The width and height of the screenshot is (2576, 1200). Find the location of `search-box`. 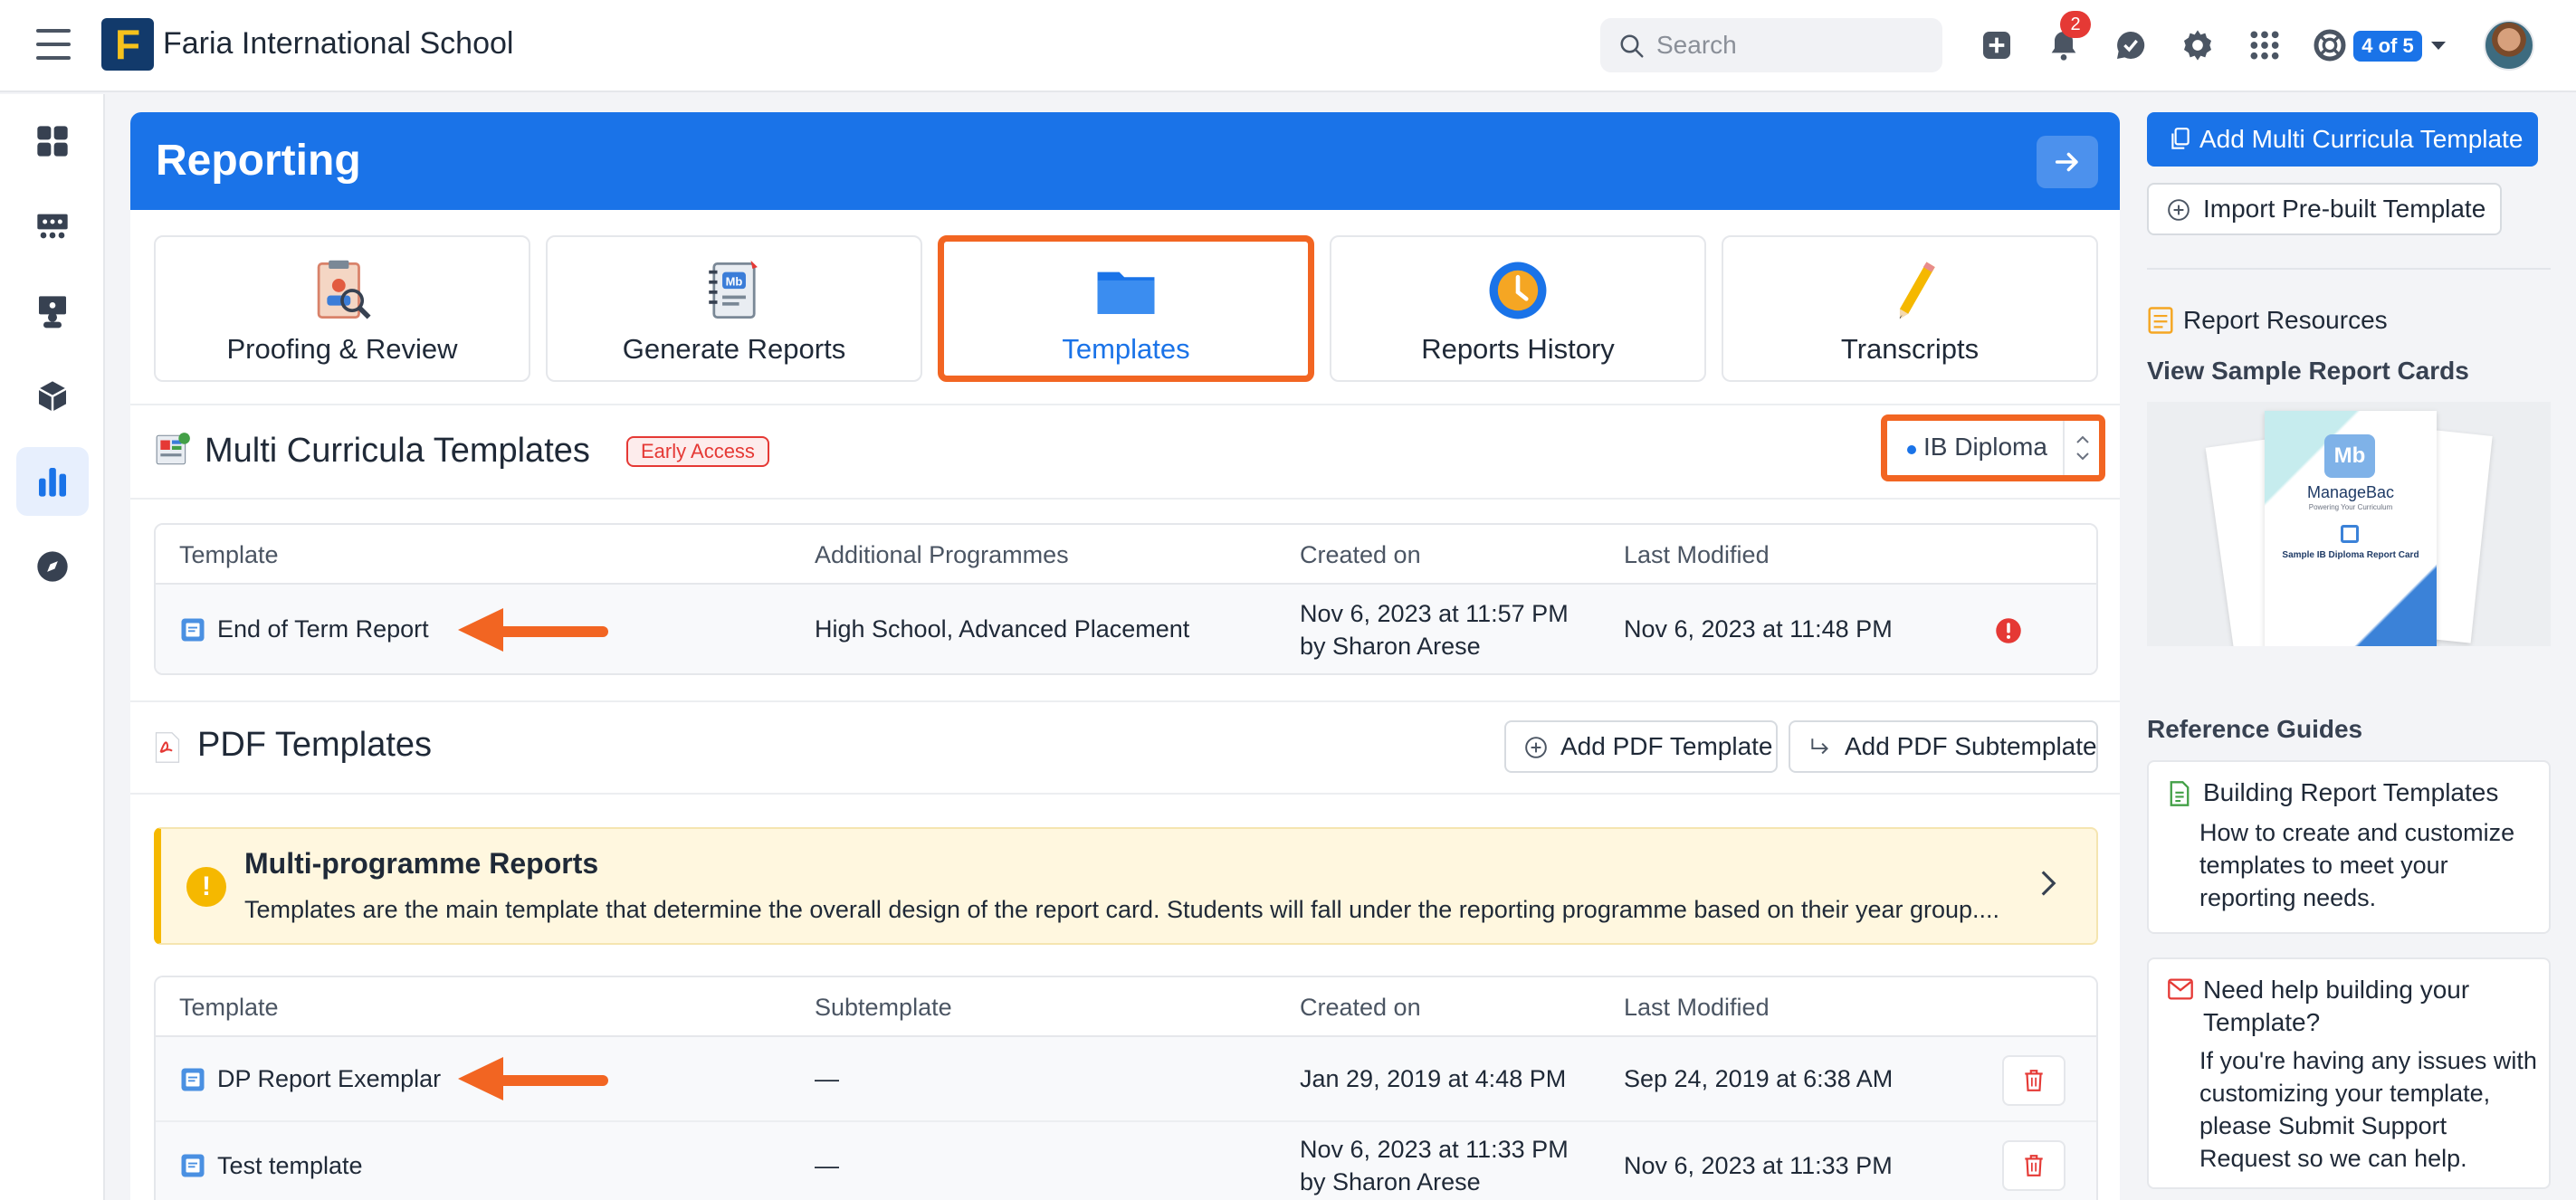

search-box is located at coordinates (1771, 45).